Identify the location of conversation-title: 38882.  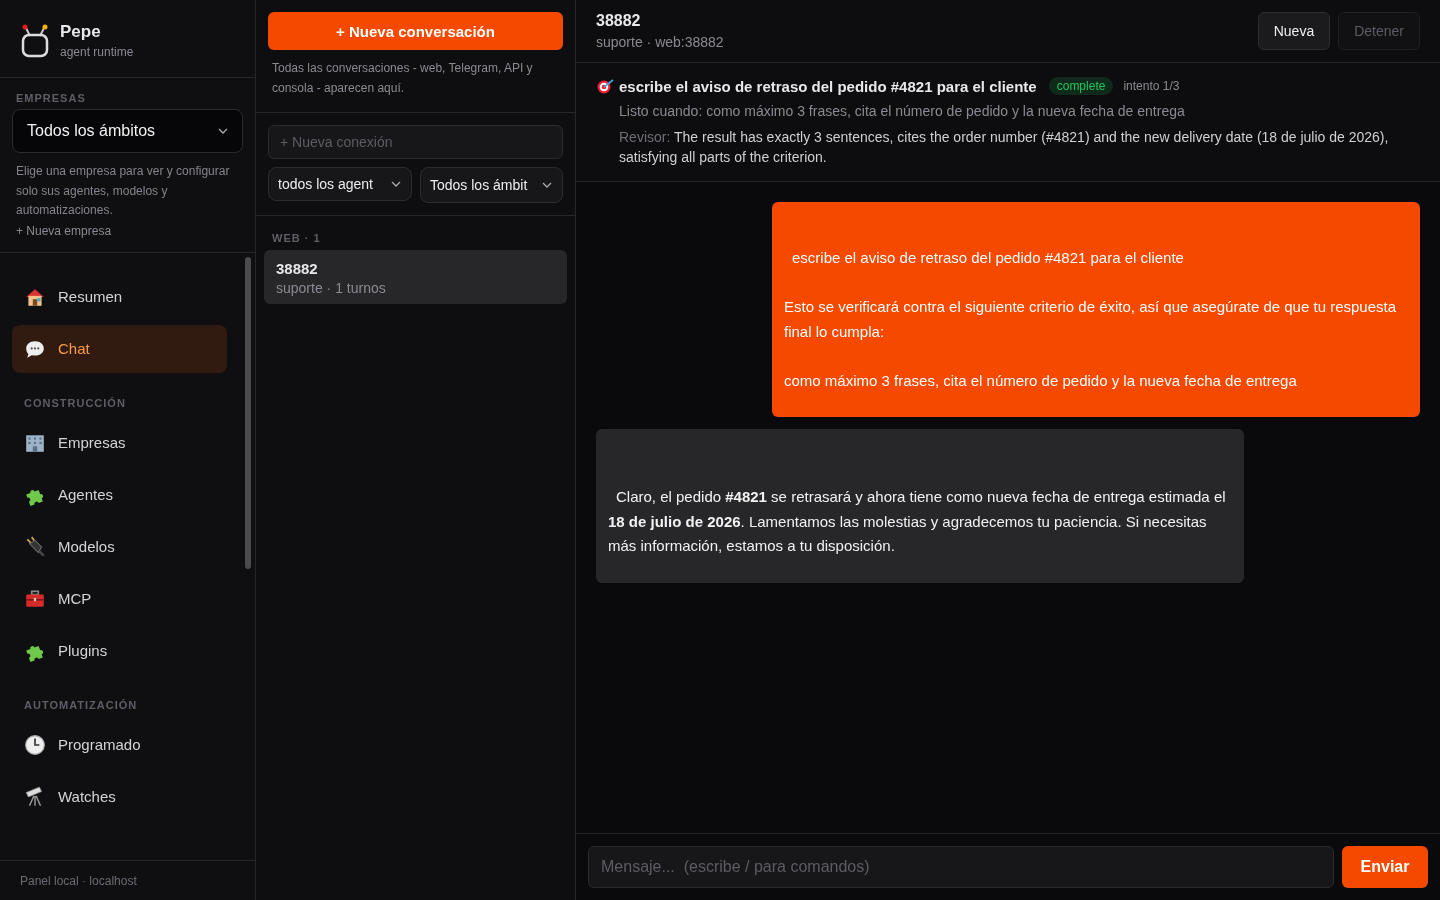
(297, 268).